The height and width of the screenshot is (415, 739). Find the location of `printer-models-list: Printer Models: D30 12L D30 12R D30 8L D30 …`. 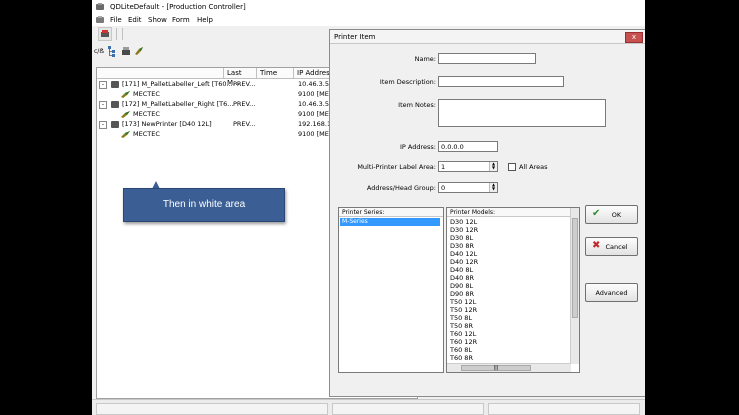

printer-models-list: Printer Models: D30 12L D30 12R D30 8L D30 … is located at coordinates (513, 290).